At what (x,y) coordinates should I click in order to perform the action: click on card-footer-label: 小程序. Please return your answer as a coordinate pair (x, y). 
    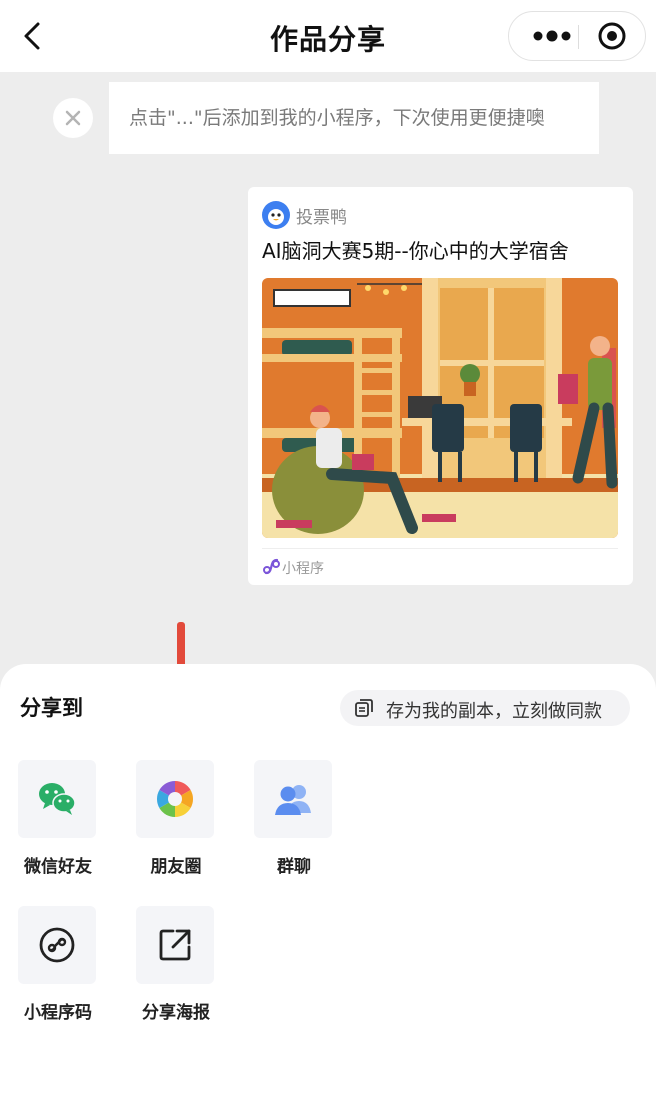
    Looking at the image, I should click on (303, 569).